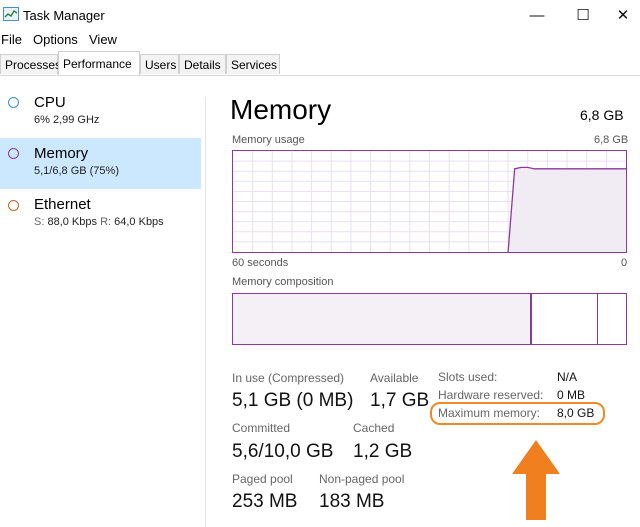 The height and width of the screenshot is (527, 640). Describe the element at coordinates (268, 140) in the screenshot. I see `usage-chart-label: Memory usage` at that location.